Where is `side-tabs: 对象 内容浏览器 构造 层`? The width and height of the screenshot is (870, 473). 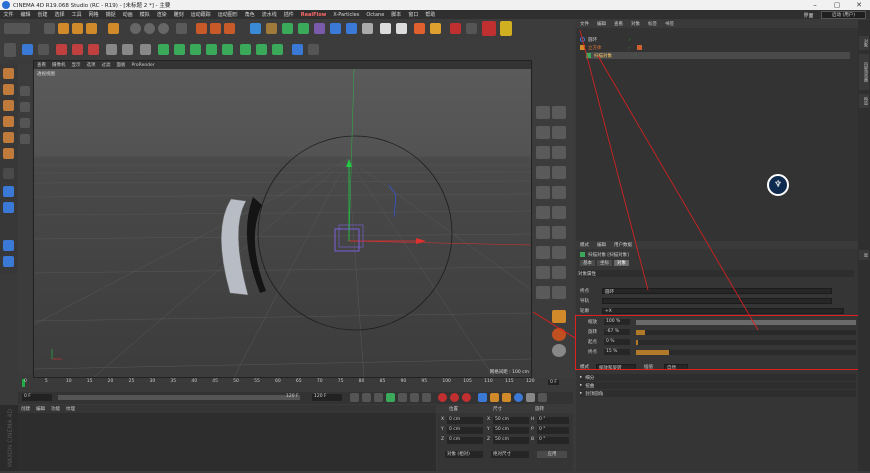
side-tabs: 对象 内容浏览器 构造 层 is located at coordinates (864, 245).